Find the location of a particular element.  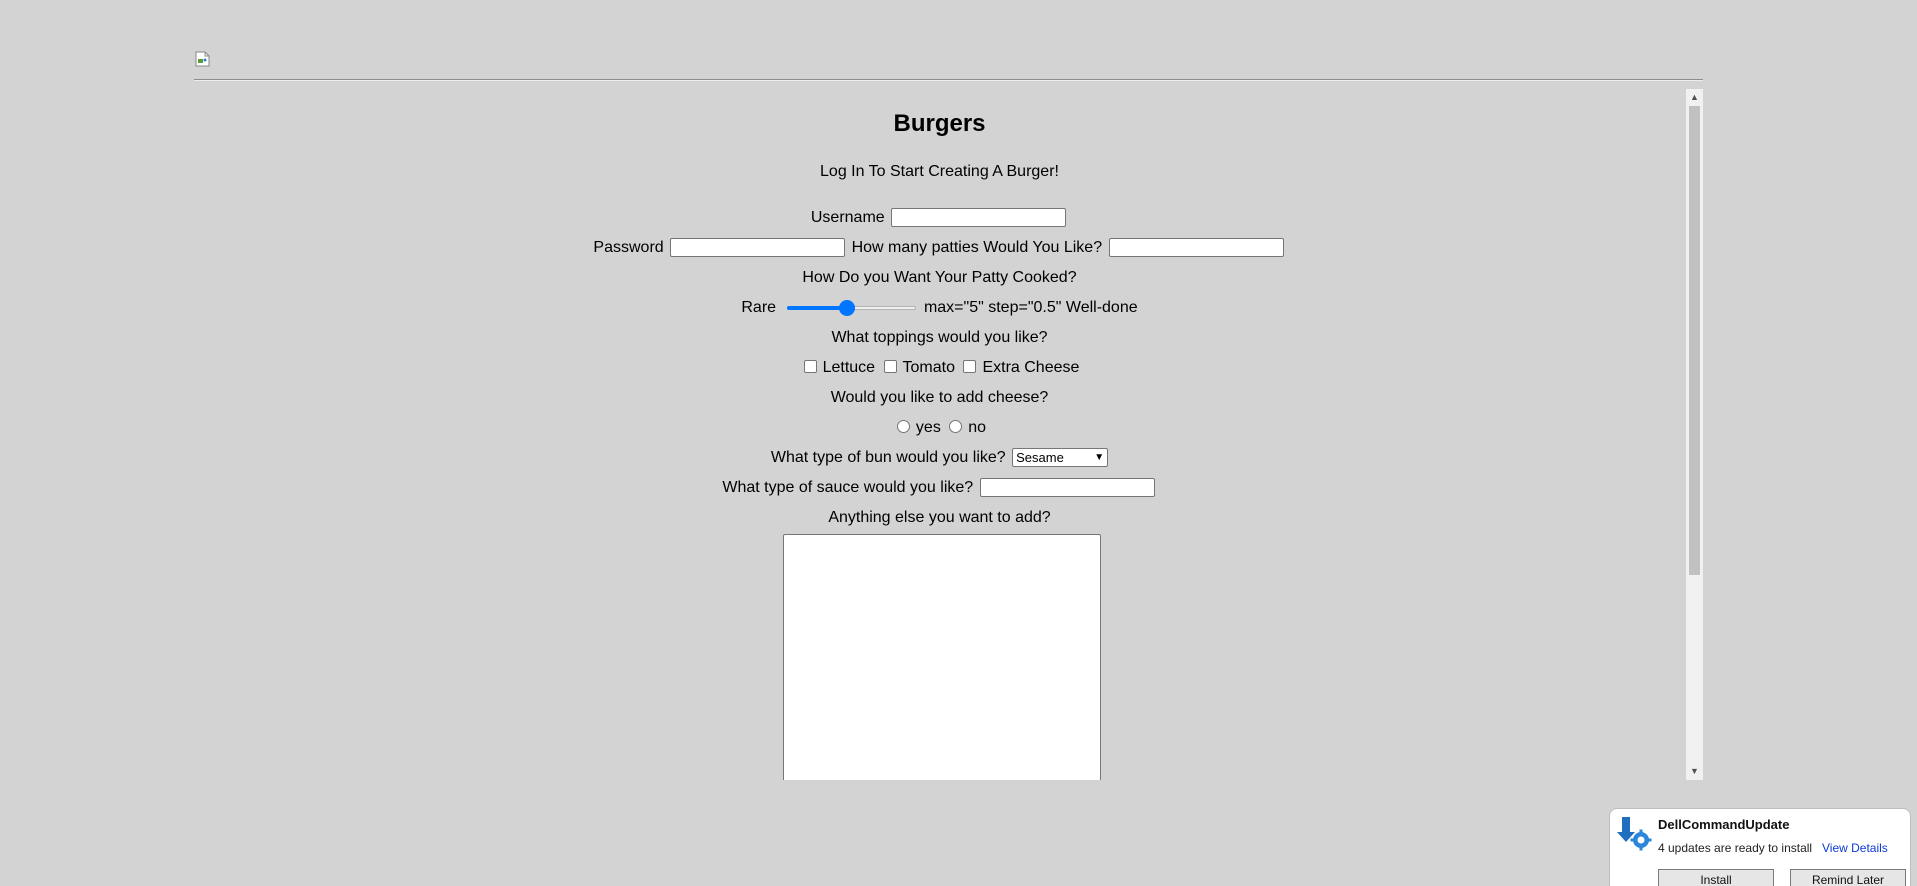

cooked-question: How Do you Want Your Patty Cooked? is located at coordinates (939, 278).